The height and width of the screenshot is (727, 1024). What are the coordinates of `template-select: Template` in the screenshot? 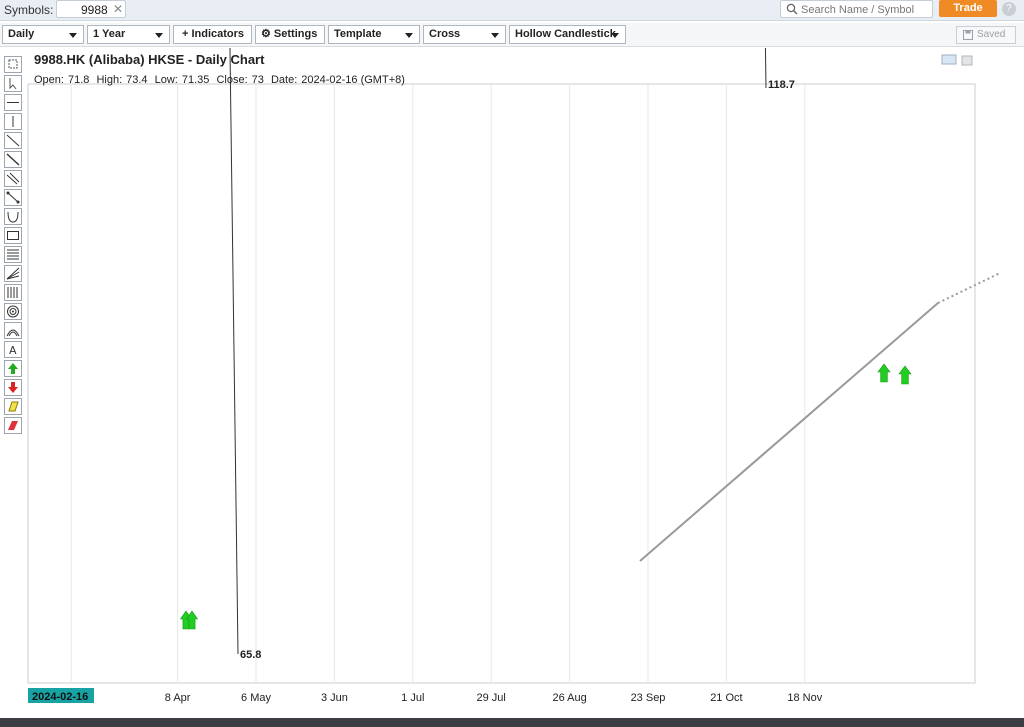 It's located at (374, 34).